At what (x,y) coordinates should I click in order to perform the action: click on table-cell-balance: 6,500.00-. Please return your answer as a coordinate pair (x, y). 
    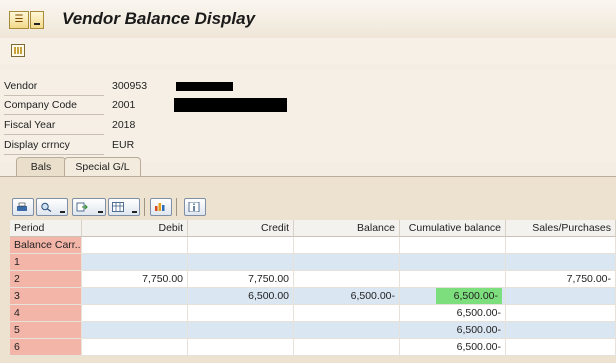
    Looking at the image, I should click on (347, 296).